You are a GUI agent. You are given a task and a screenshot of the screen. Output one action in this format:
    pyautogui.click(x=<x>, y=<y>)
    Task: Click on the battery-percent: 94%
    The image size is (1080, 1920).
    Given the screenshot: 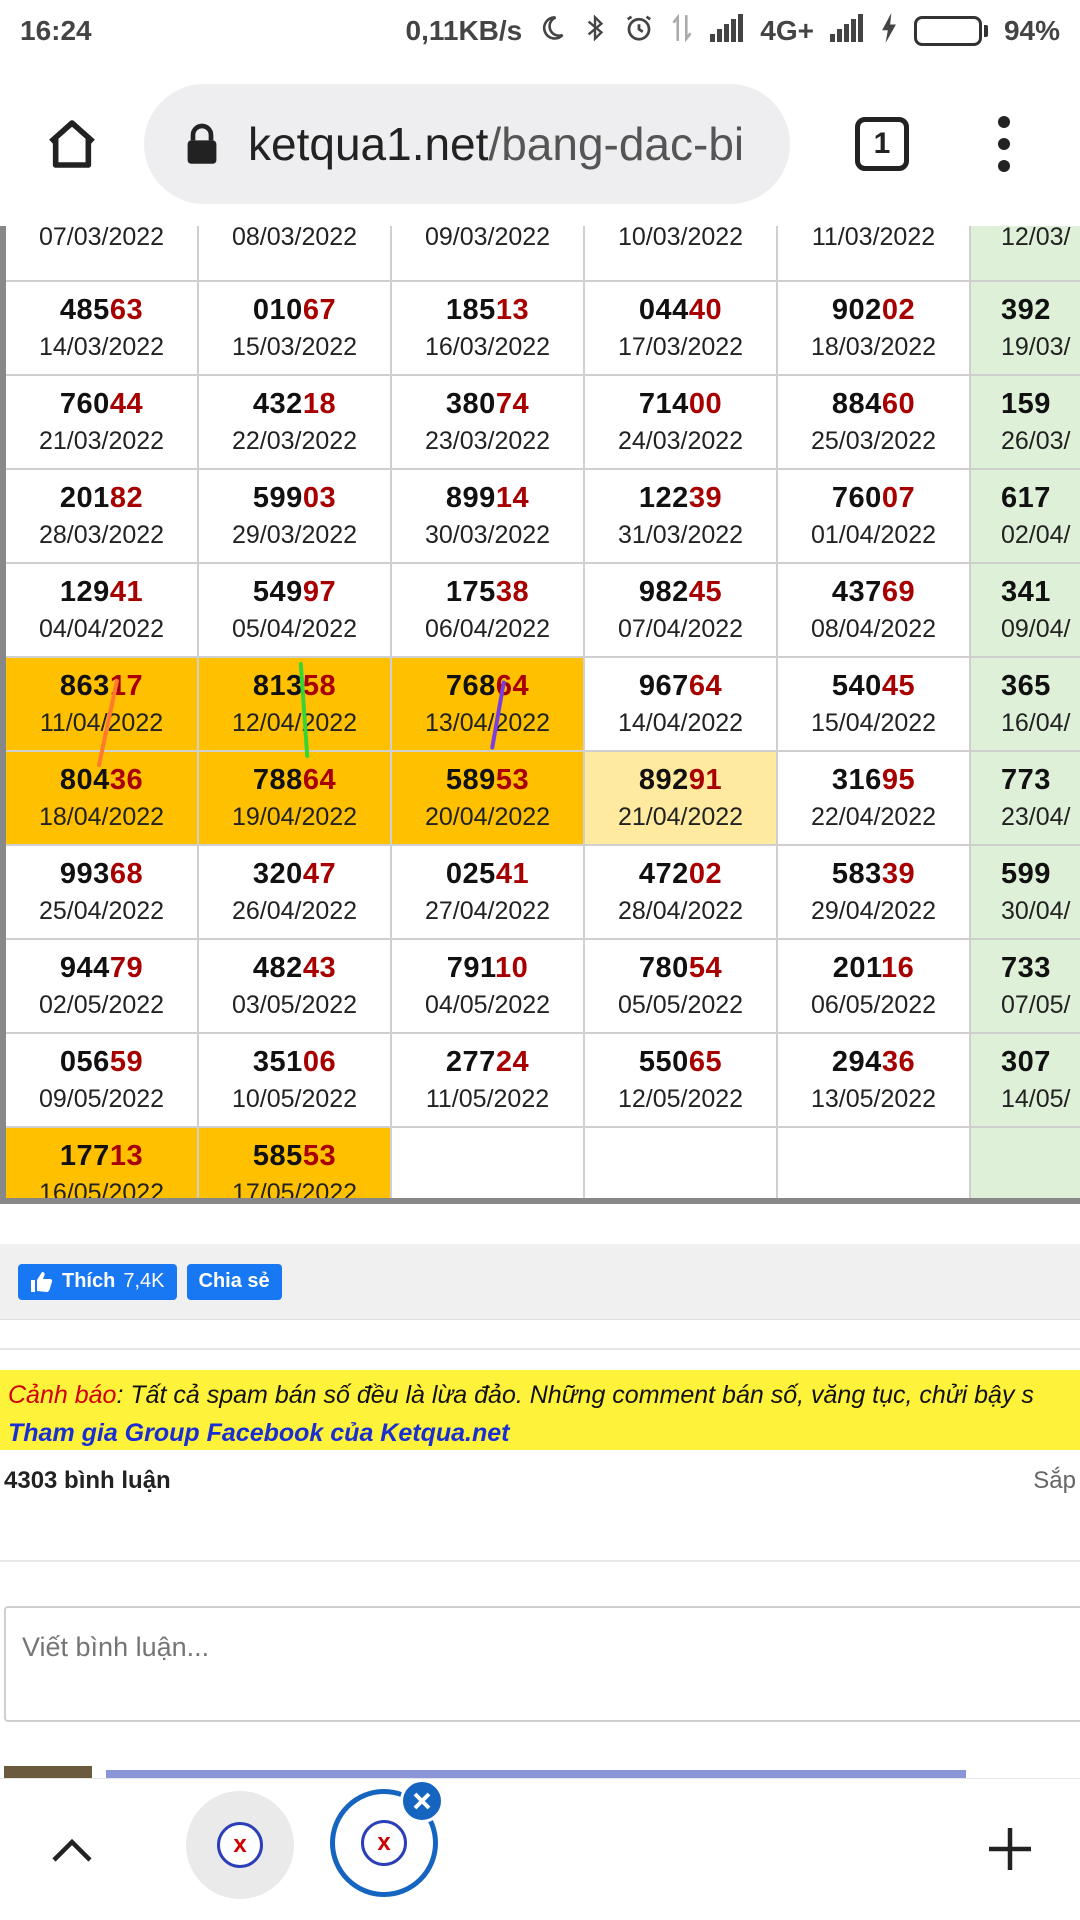 What is the action you would take?
    pyautogui.click(x=1031, y=30)
    